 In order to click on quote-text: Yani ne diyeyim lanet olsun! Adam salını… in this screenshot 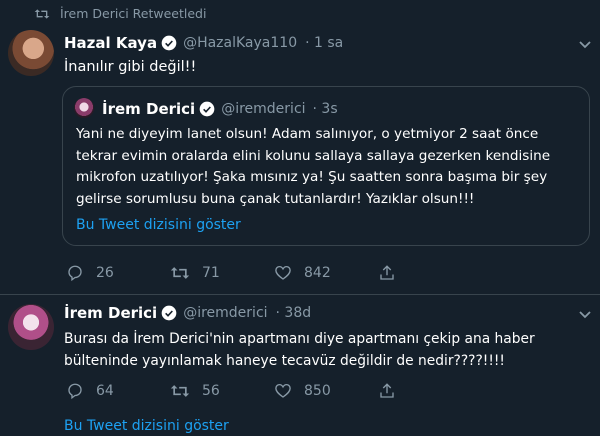, I will do `click(313, 166)`.